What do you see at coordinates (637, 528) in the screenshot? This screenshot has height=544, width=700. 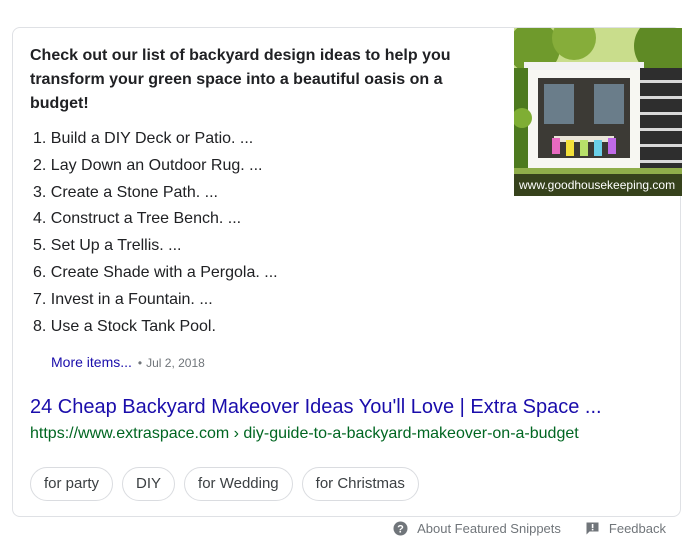 I see `feedback-label: Feedback` at bounding box center [637, 528].